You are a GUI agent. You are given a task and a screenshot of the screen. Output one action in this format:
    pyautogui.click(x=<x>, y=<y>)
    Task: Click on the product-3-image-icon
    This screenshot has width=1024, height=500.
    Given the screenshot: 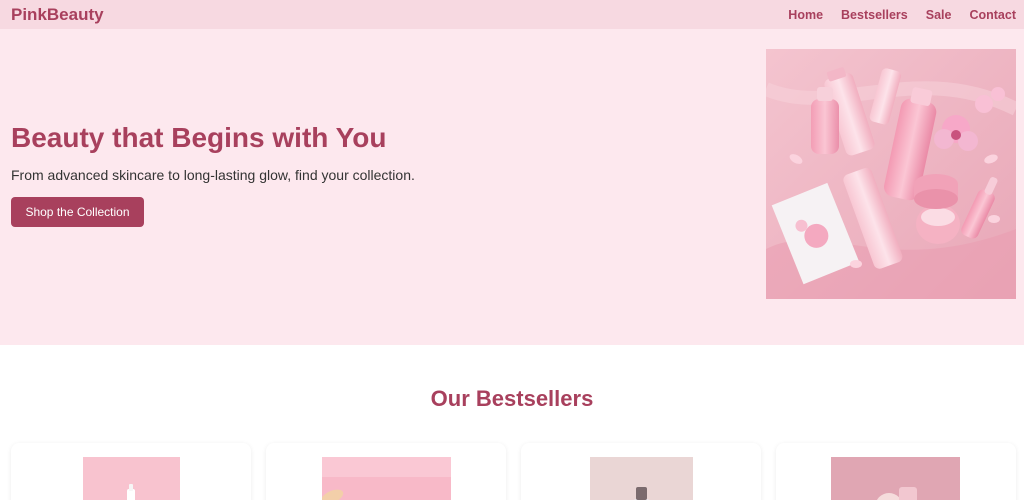 What is the action you would take?
    pyautogui.click(x=641, y=478)
    